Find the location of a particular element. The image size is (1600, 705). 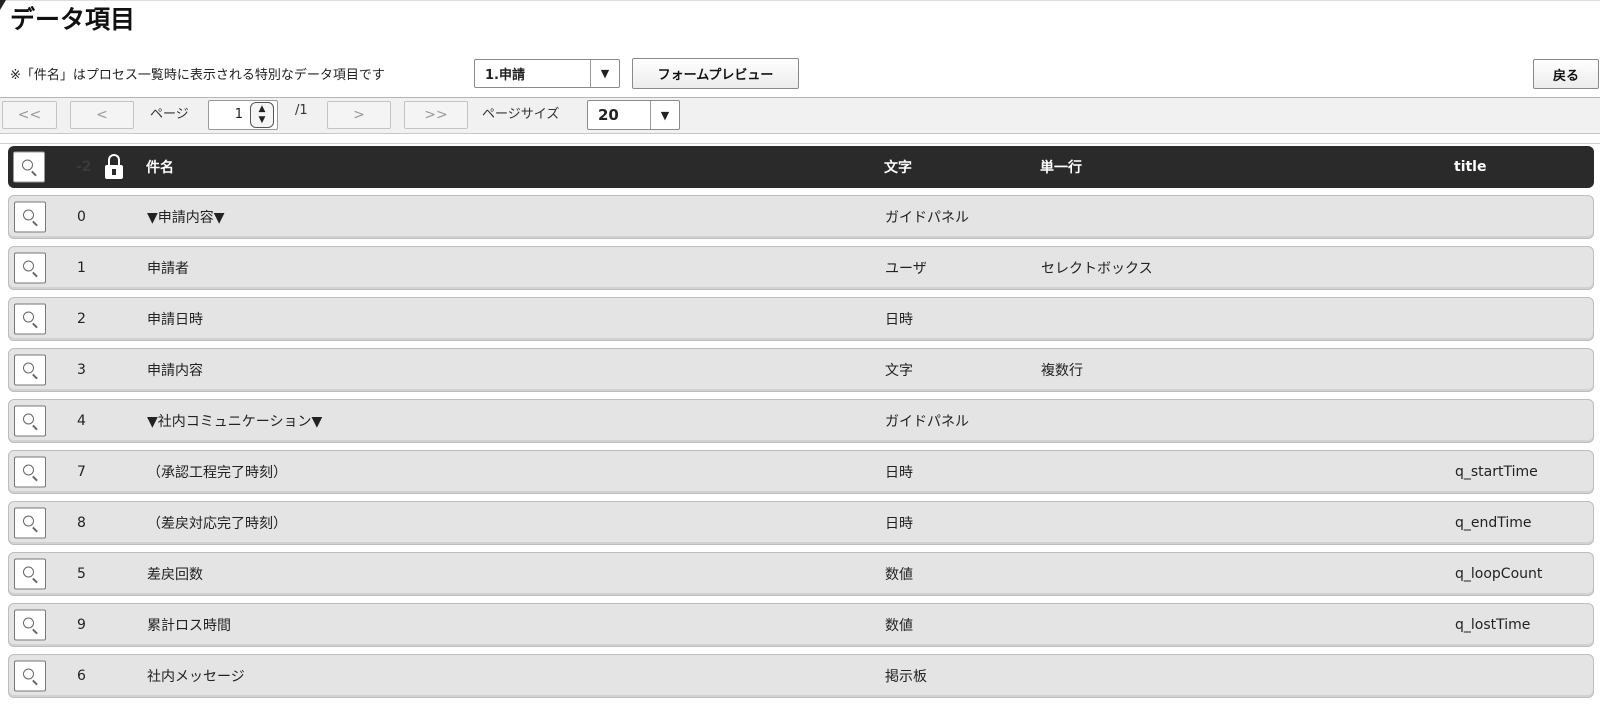

row-number: 5 is located at coordinates (81, 574).